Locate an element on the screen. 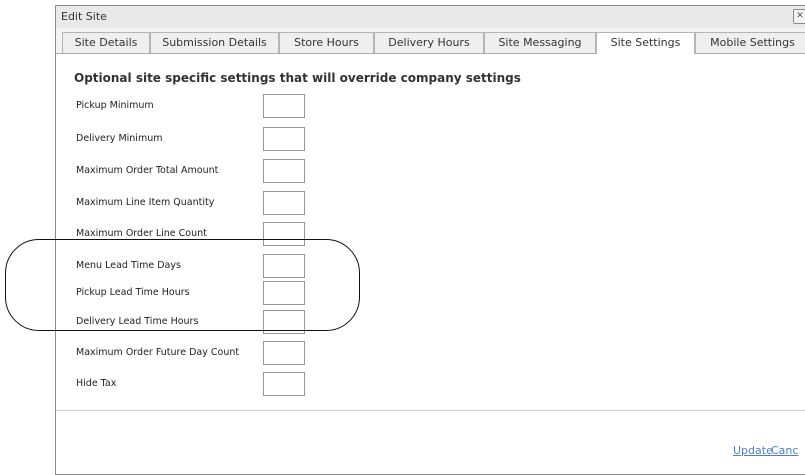 This screenshot has height=475, width=805. dialog-title: Edit Site is located at coordinates (84, 16).